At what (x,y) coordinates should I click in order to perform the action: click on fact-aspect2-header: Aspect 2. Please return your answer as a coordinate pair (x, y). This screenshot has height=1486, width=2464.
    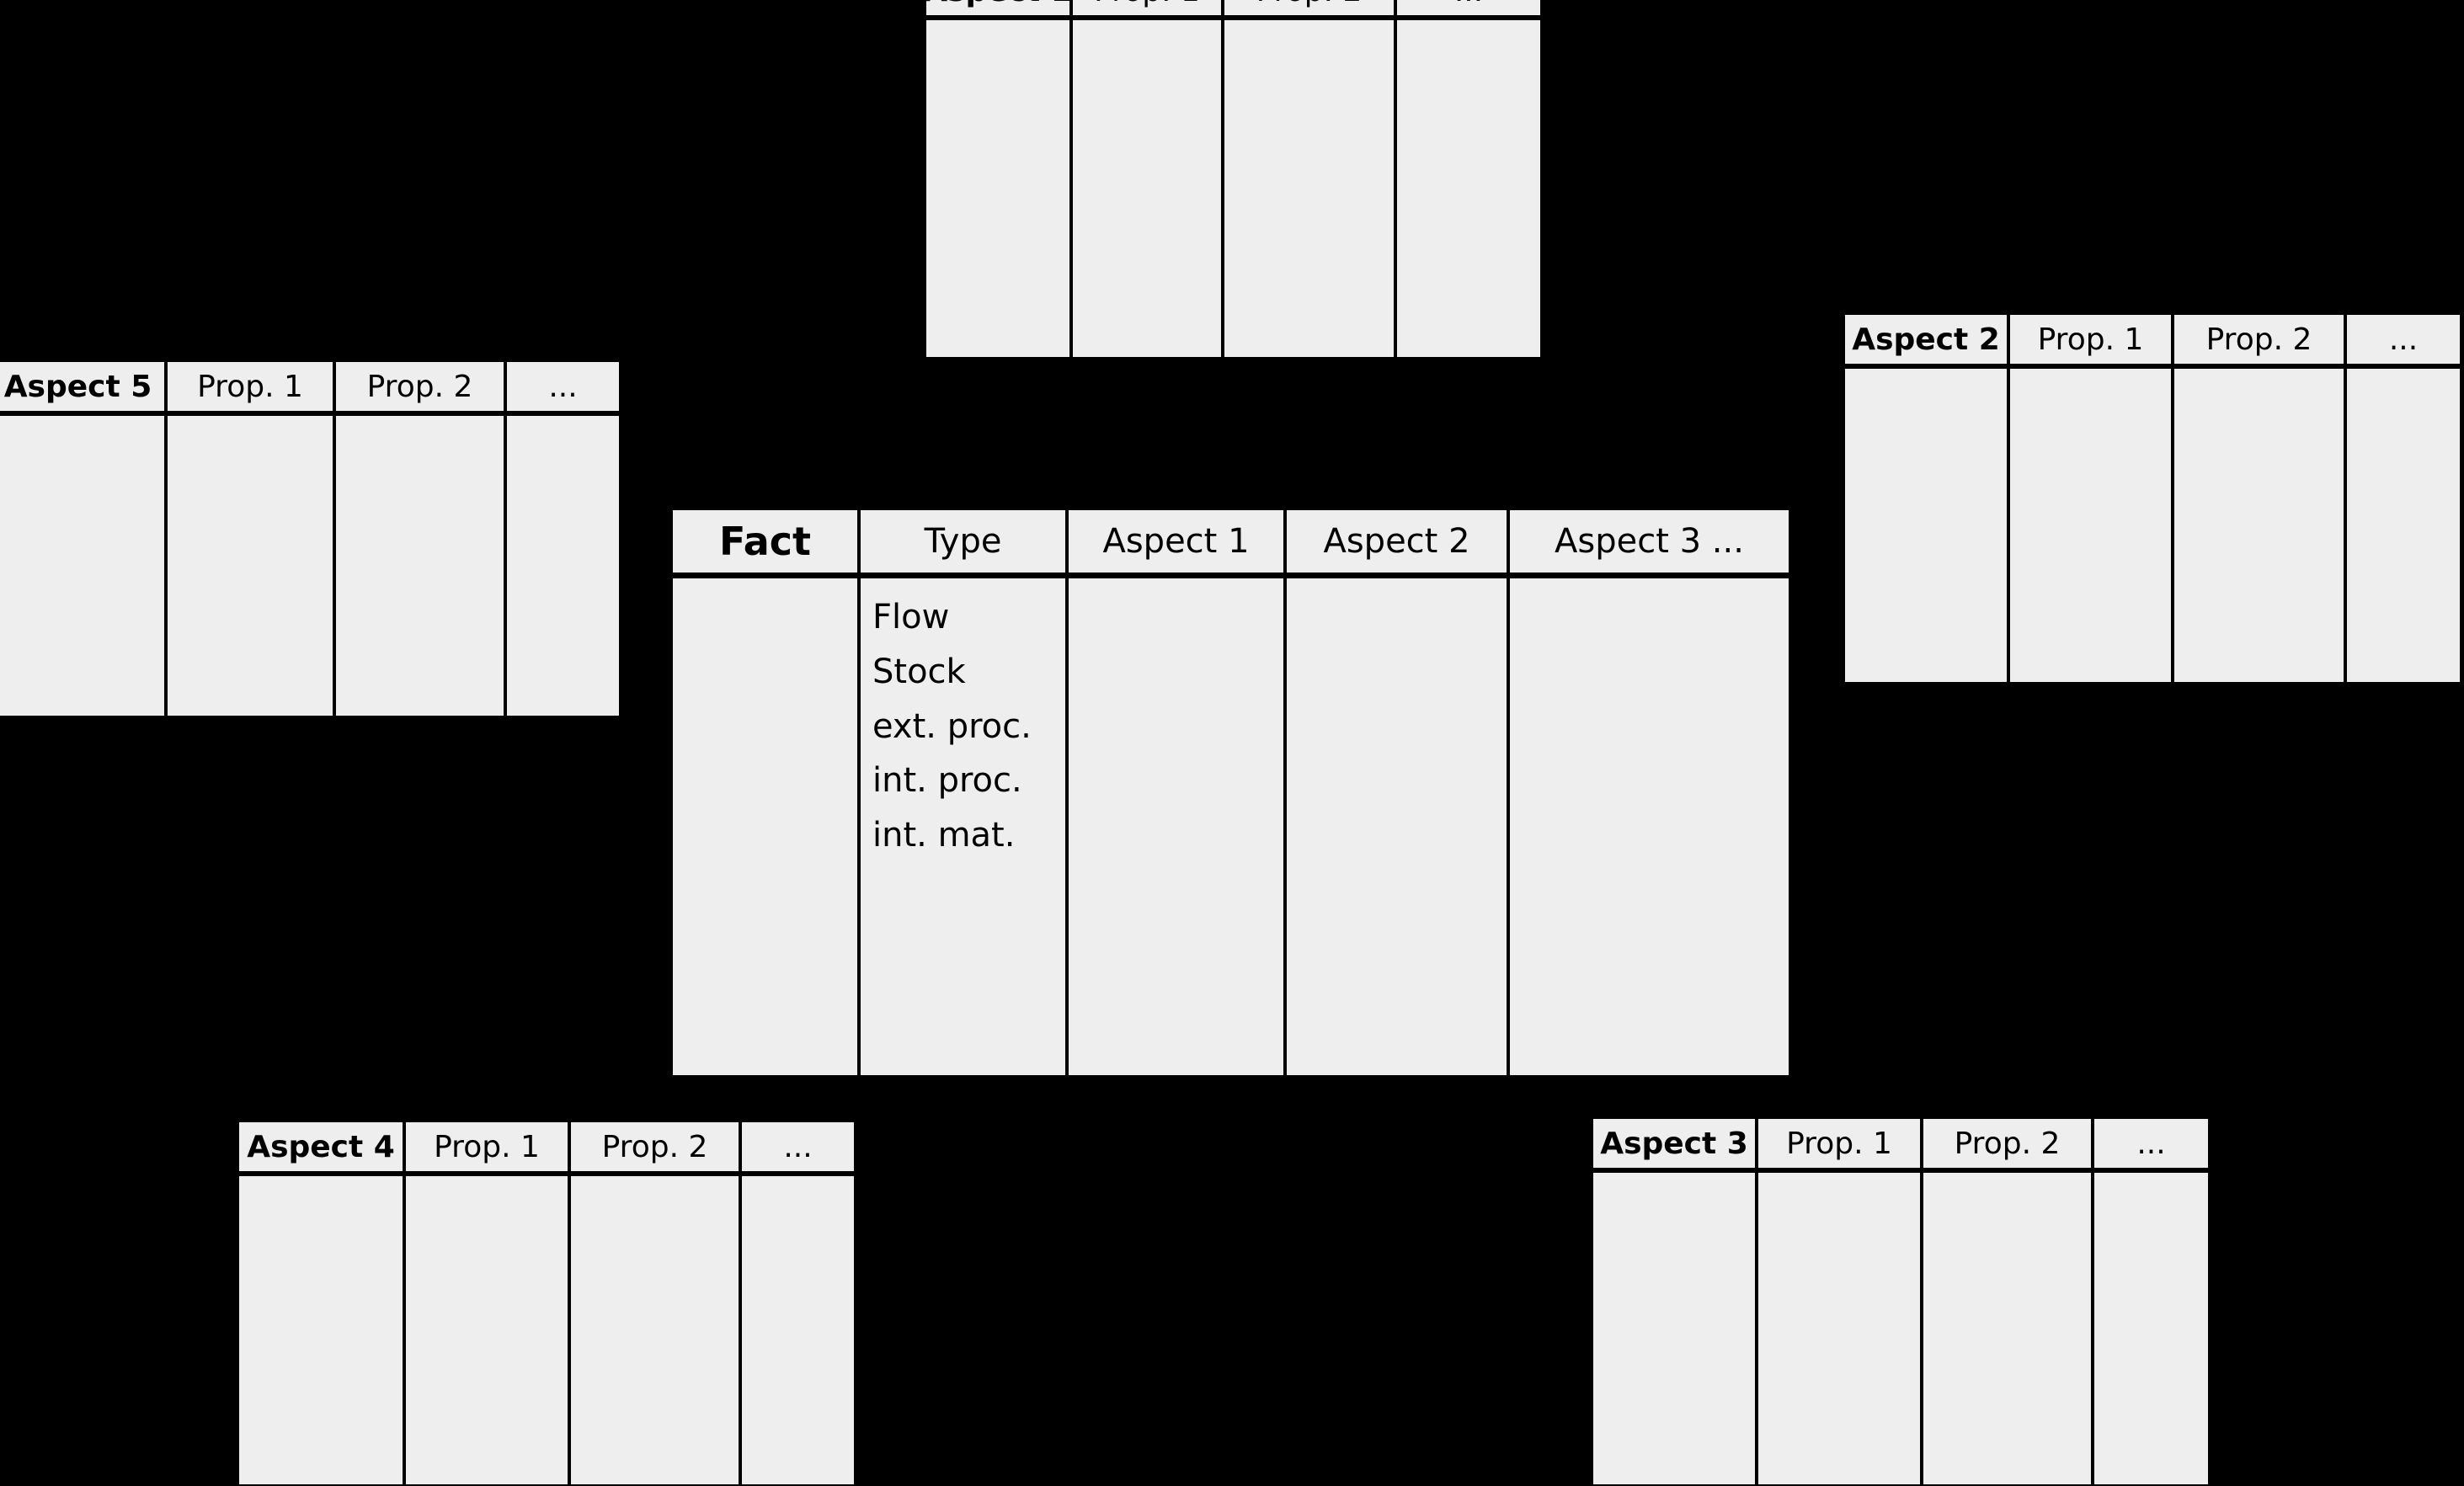
    Looking at the image, I should click on (1396, 542).